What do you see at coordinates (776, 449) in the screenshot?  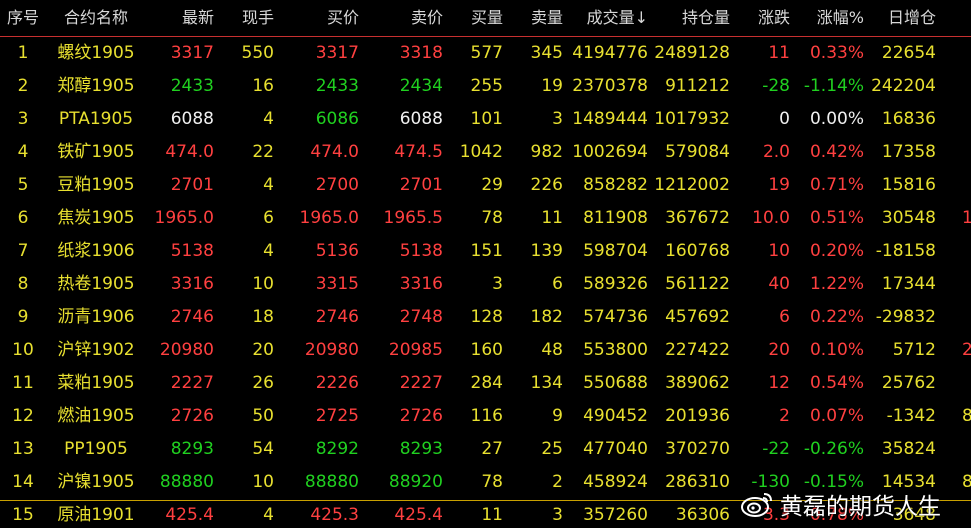 I see `row-chg: -22` at bounding box center [776, 449].